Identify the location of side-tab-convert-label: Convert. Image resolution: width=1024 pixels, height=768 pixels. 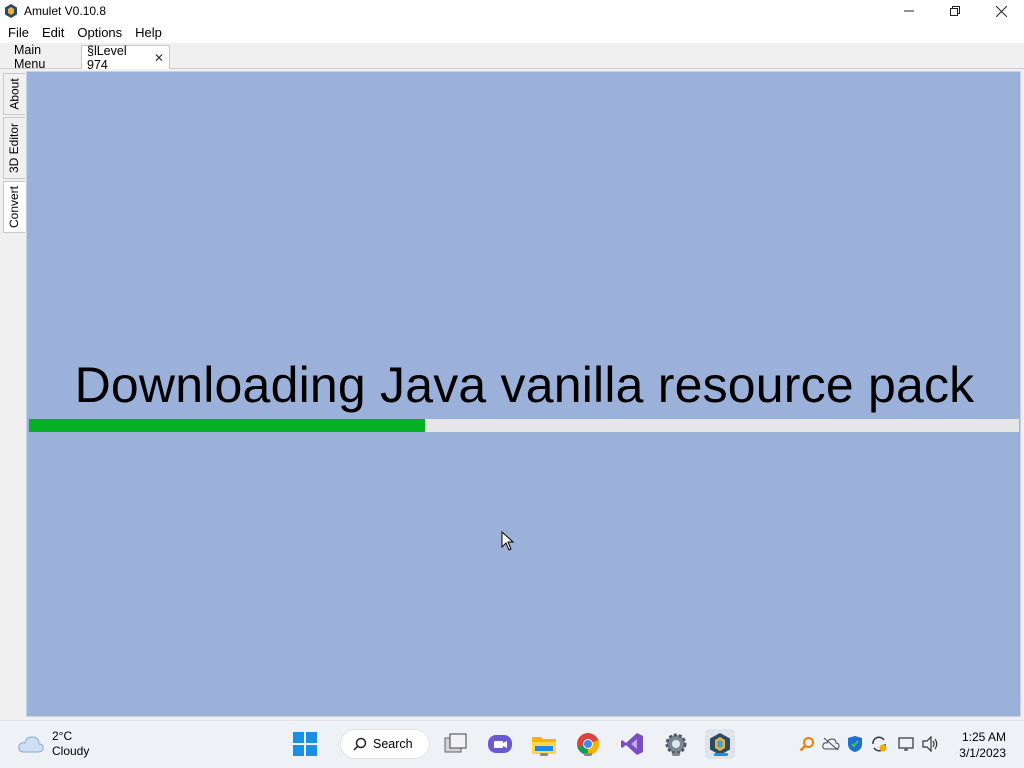
(14, 207).